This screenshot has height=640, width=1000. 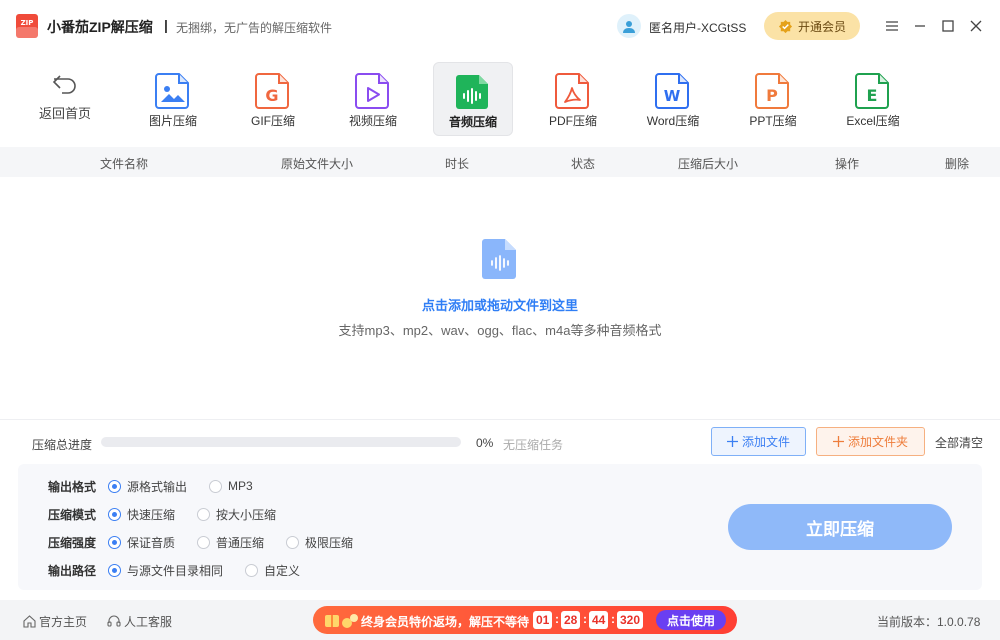 I want to click on option-keep-quality: 保证音质, so click(x=141, y=542).